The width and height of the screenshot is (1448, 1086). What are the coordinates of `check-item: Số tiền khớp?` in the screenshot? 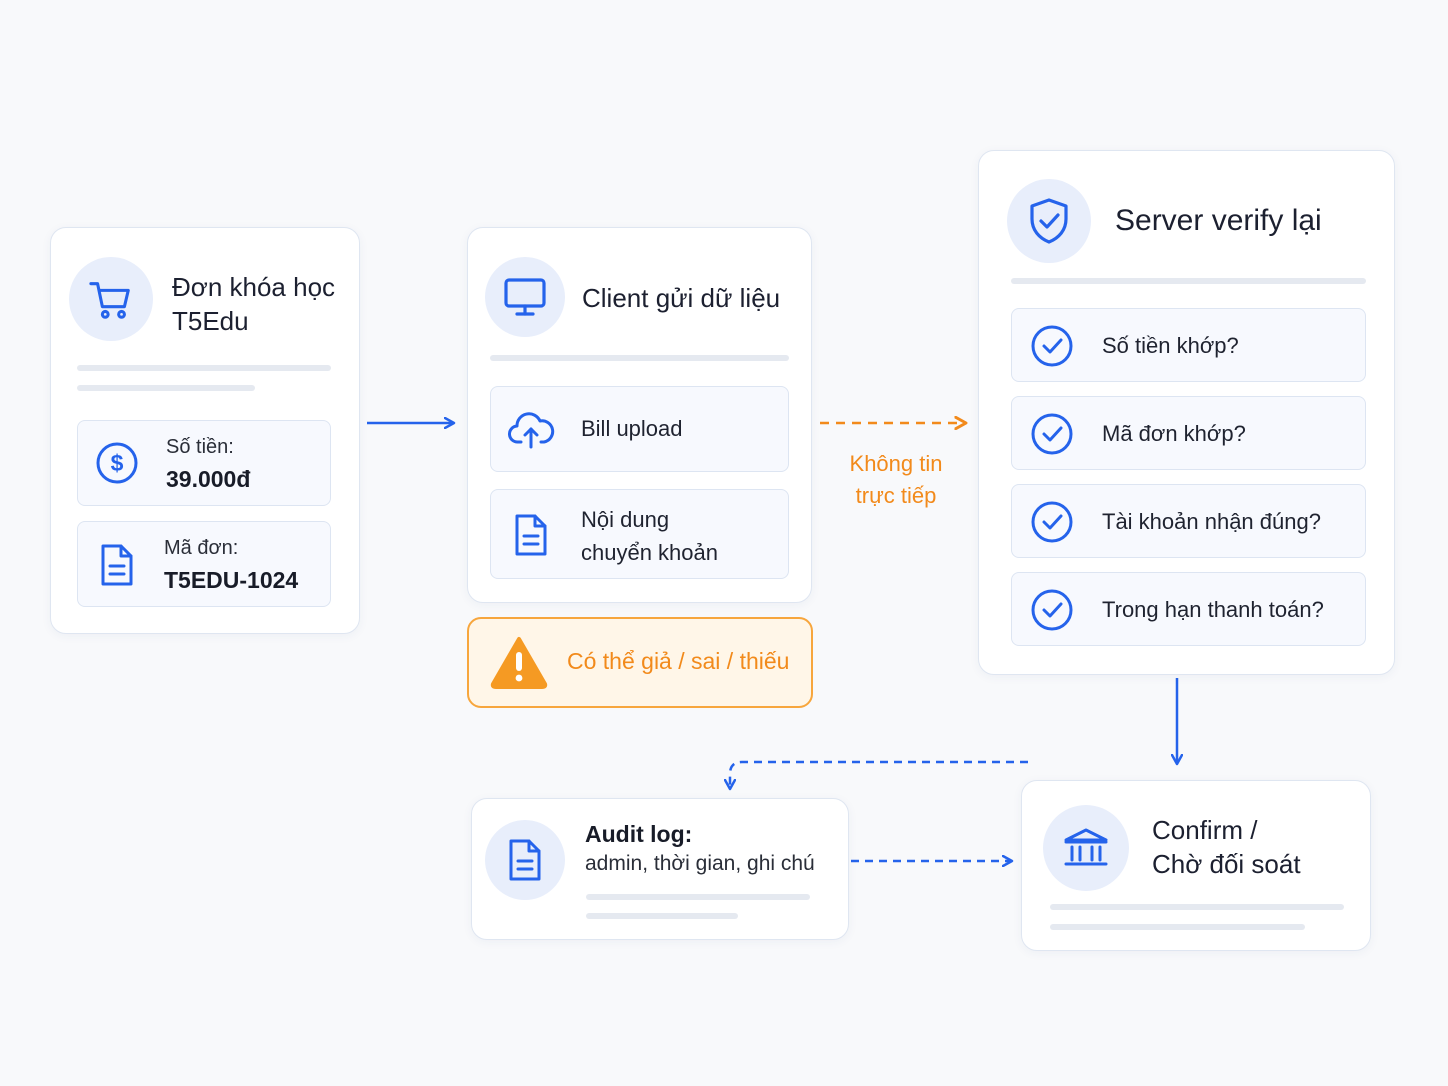 It's located at (1188, 345).